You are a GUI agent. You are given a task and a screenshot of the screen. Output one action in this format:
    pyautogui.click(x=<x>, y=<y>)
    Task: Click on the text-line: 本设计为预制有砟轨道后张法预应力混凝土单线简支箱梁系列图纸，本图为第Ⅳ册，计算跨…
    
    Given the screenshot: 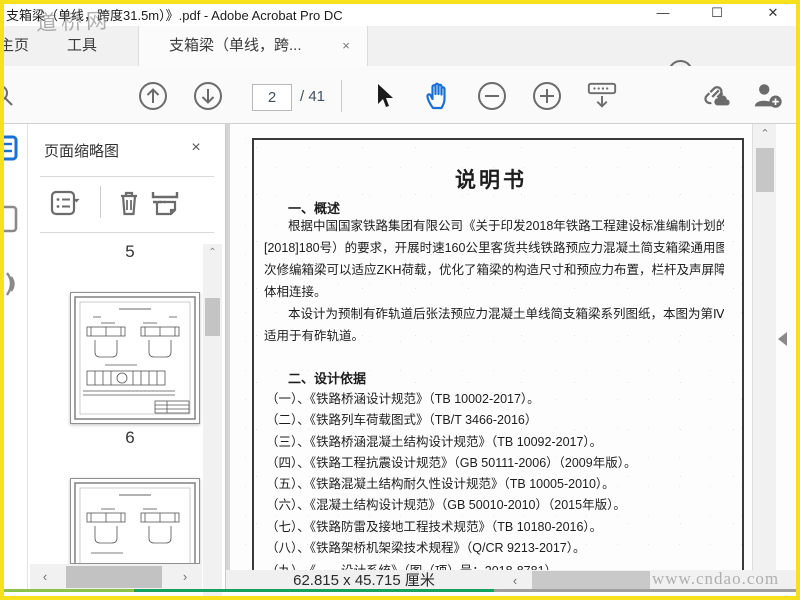 What is the action you would take?
    pyautogui.click(x=506, y=314)
    